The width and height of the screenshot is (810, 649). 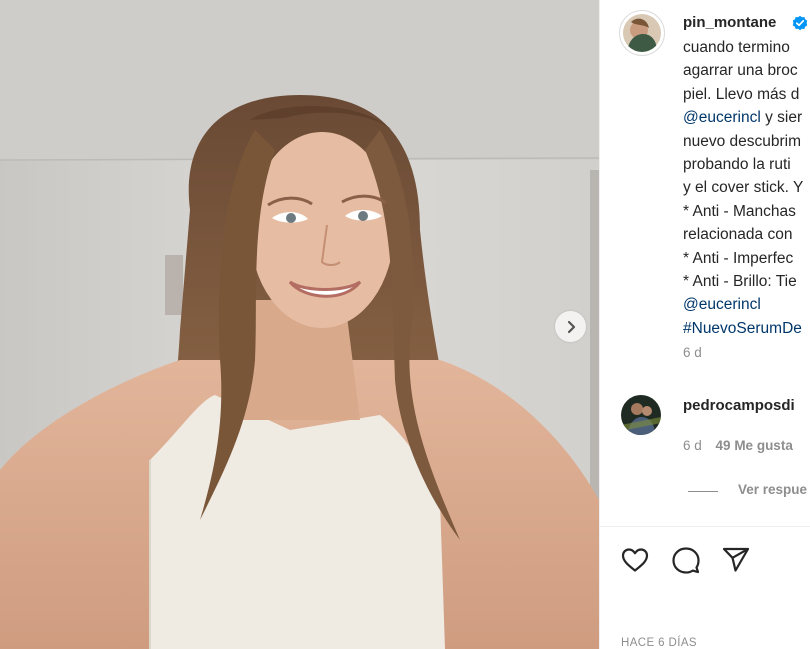 I want to click on post-date: HACE 6 DÍAS, so click(x=659, y=643).